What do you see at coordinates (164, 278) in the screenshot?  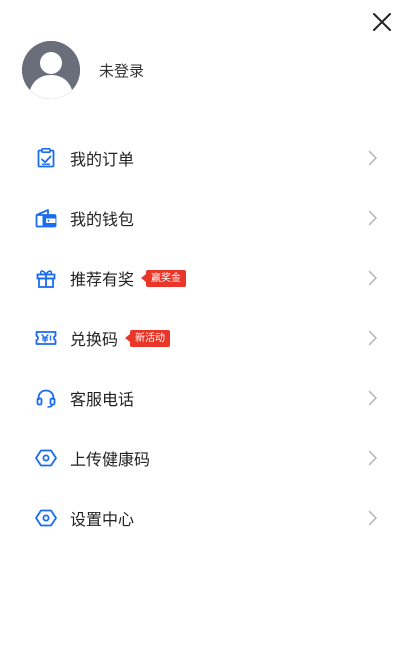 I see `promo-badge: 赢奖金` at bounding box center [164, 278].